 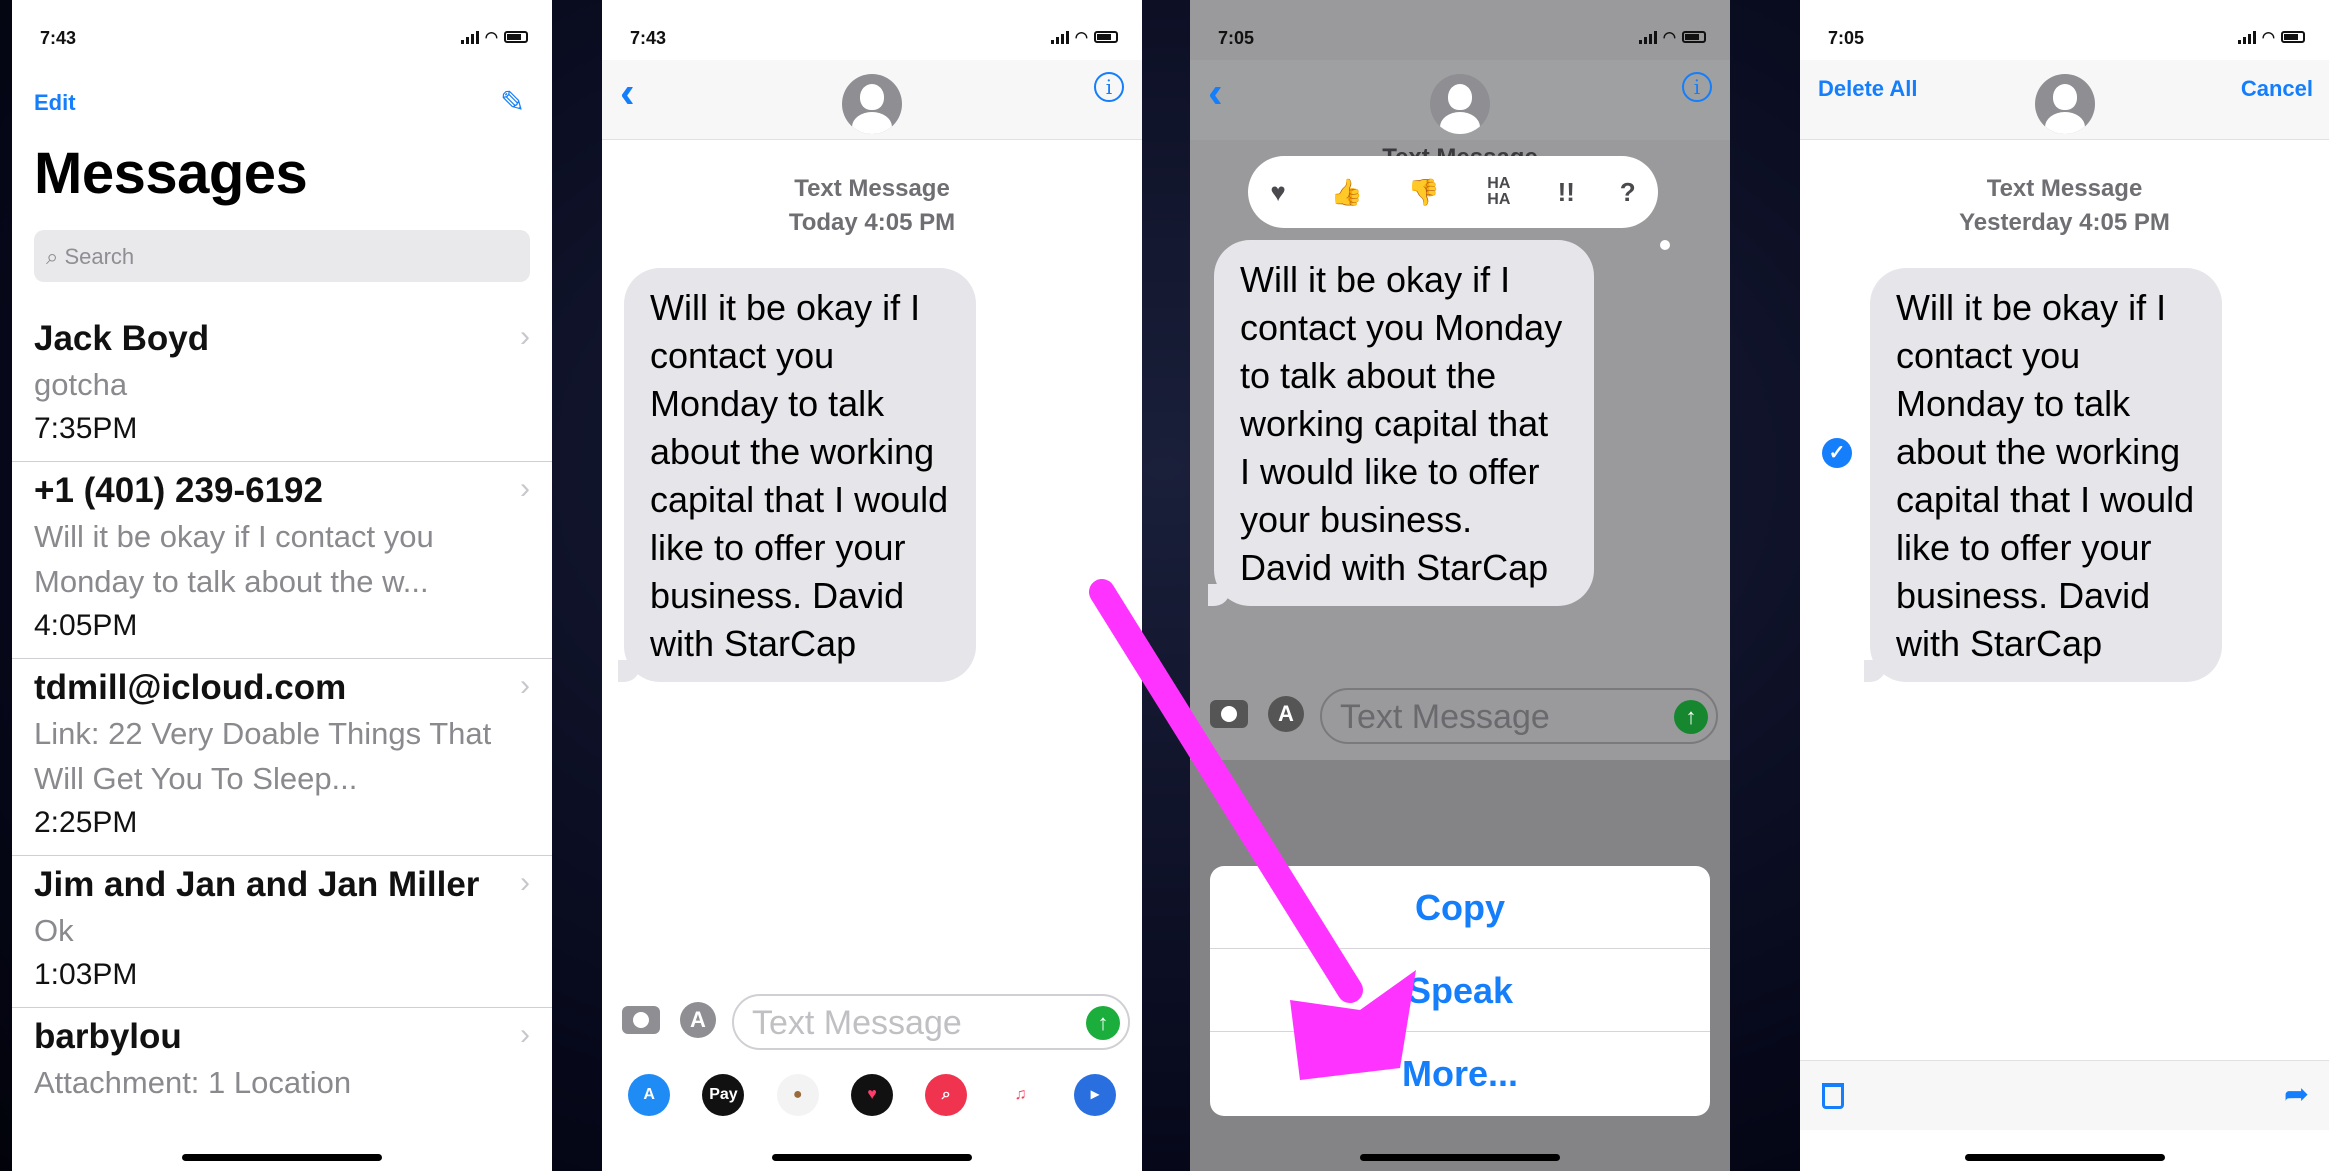 What do you see at coordinates (872, 222) in the screenshot?
I see `message-timestamp: Today 4:05 PM` at bounding box center [872, 222].